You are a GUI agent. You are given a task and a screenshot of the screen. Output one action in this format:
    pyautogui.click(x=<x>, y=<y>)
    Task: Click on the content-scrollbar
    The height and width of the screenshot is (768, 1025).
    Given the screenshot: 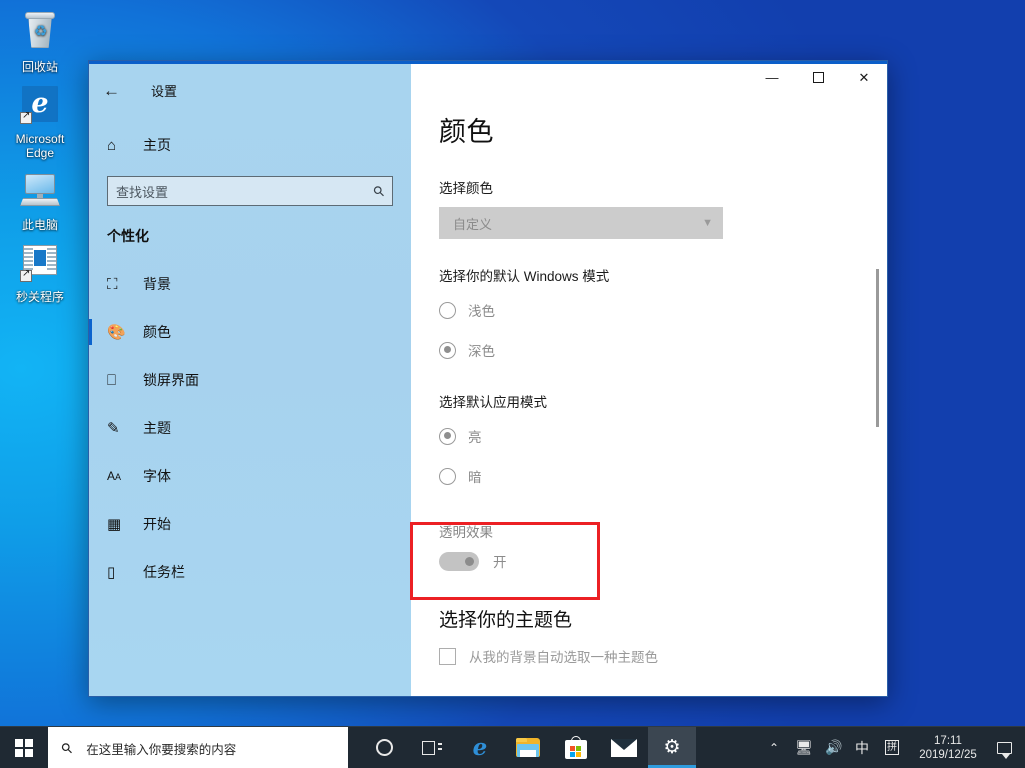 What is the action you would take?
    pyautogui.click(x=878, y=380)
    